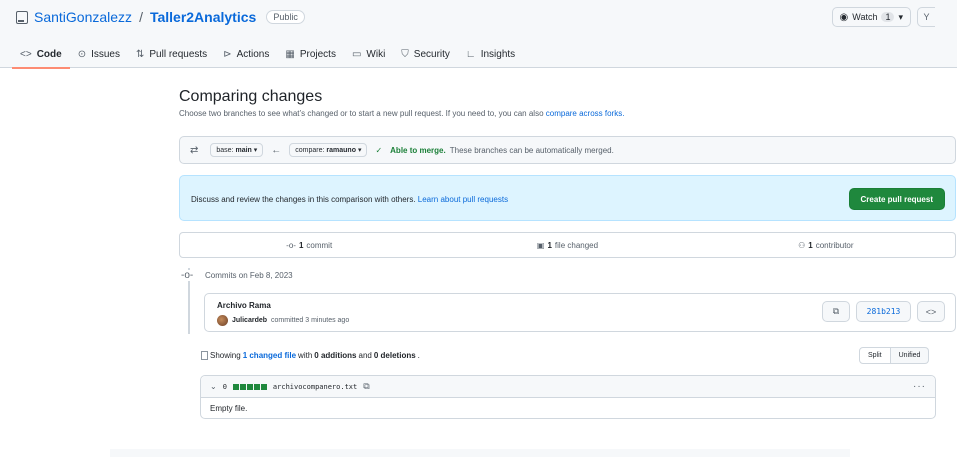  Describe the element at coordinates (480, 453) in the screenshot. I see `footer-strip` at that location.